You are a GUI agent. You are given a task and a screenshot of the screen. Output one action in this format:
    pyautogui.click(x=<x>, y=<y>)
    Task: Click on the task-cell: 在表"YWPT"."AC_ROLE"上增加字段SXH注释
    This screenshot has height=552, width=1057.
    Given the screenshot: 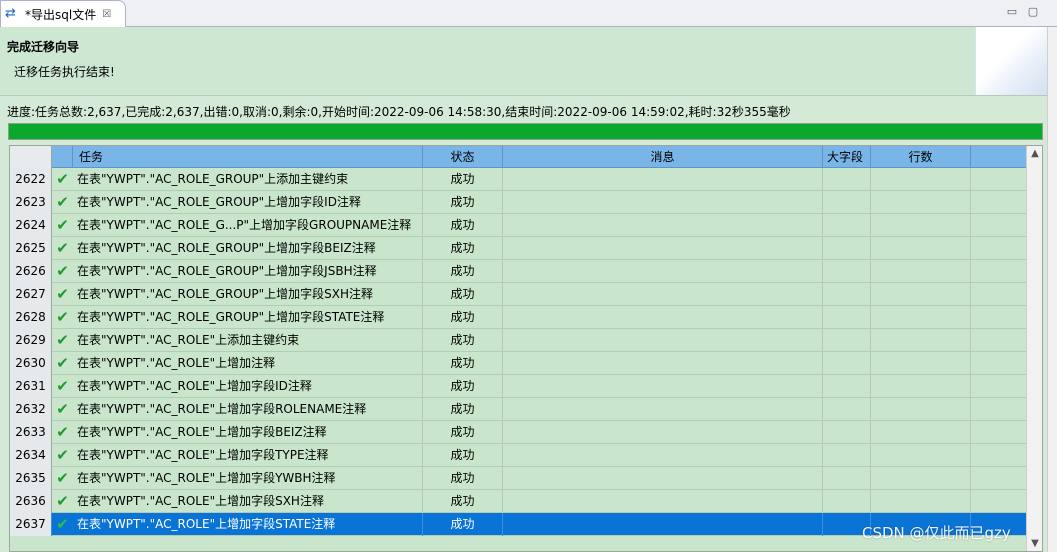 What is the action you would take?
    pyautogui.click(x=248, y=501)
    